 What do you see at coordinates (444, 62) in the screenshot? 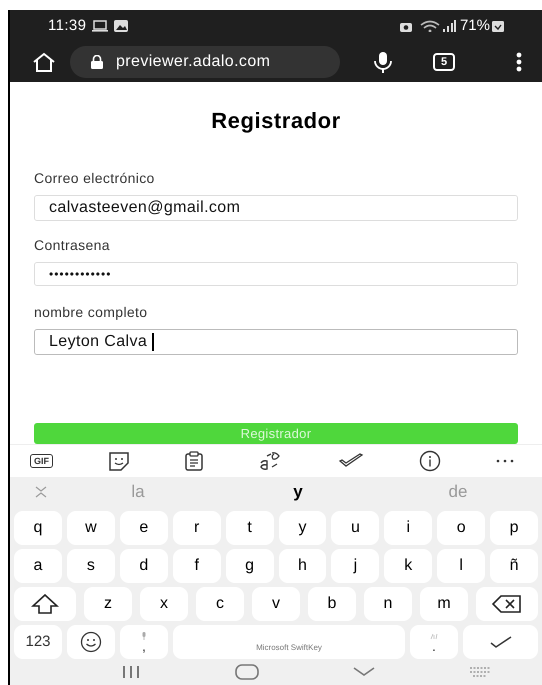
I see `tab-count-button: 5` at bounding box center [444, 62].